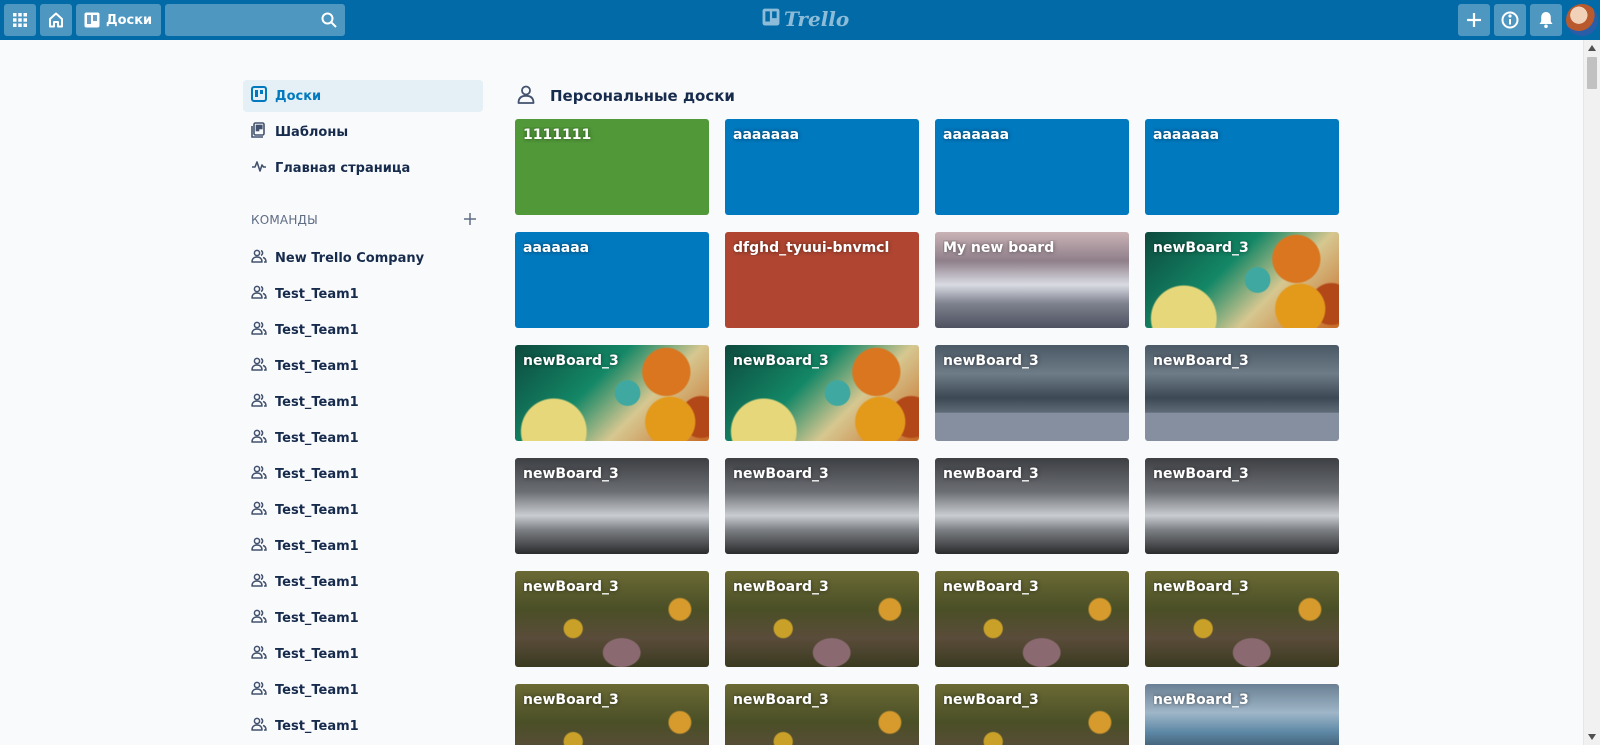  Describe the element at coordinates (1591, 392) in the screenshot. I see `page-scrollbar` at that location.